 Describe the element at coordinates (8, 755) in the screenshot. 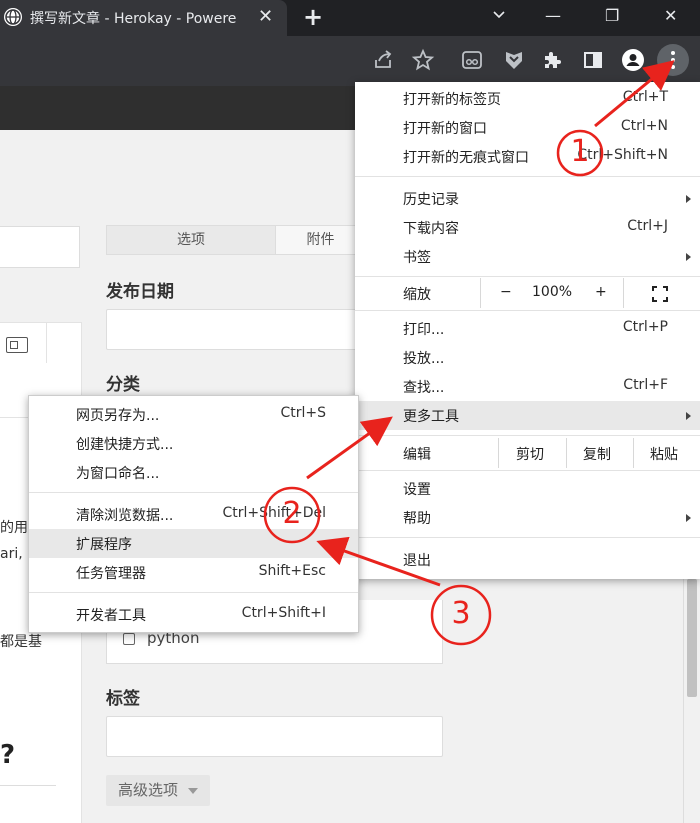

I see `text-fragment: ?` at that location.